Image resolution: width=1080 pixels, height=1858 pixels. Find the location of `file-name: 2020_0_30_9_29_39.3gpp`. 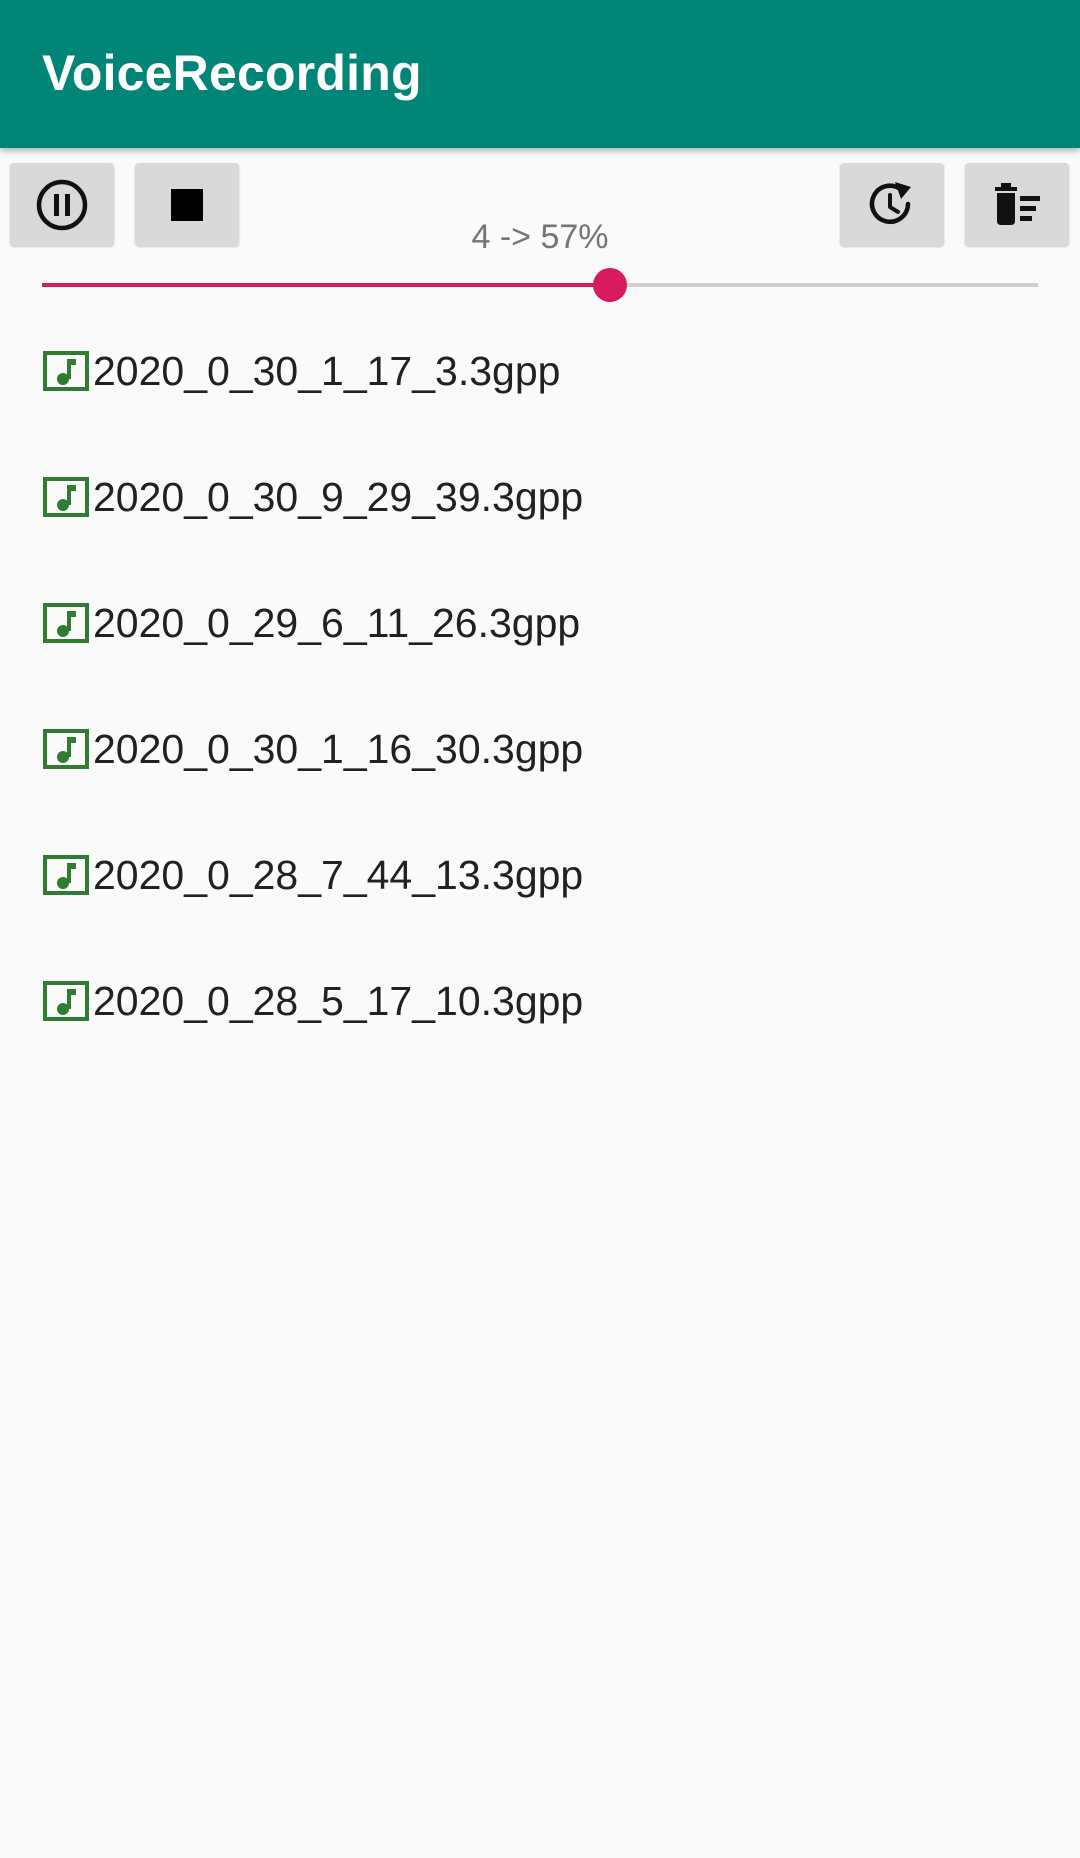

file-name: 2020_0_30_9_29_39.3gpp is located at coordinates (338, 496).